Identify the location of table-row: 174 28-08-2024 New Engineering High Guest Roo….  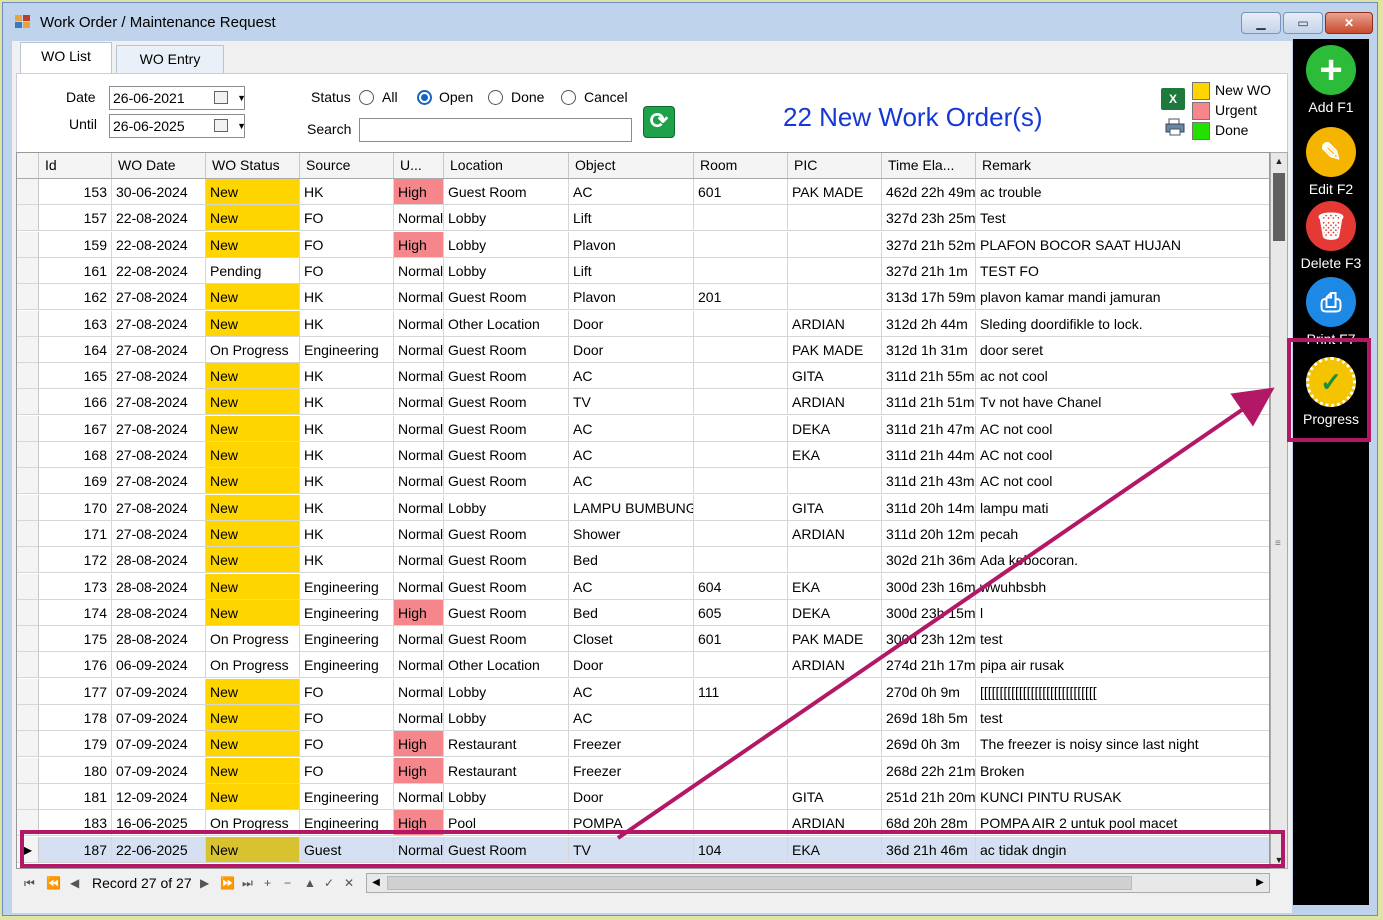
(643, 612).